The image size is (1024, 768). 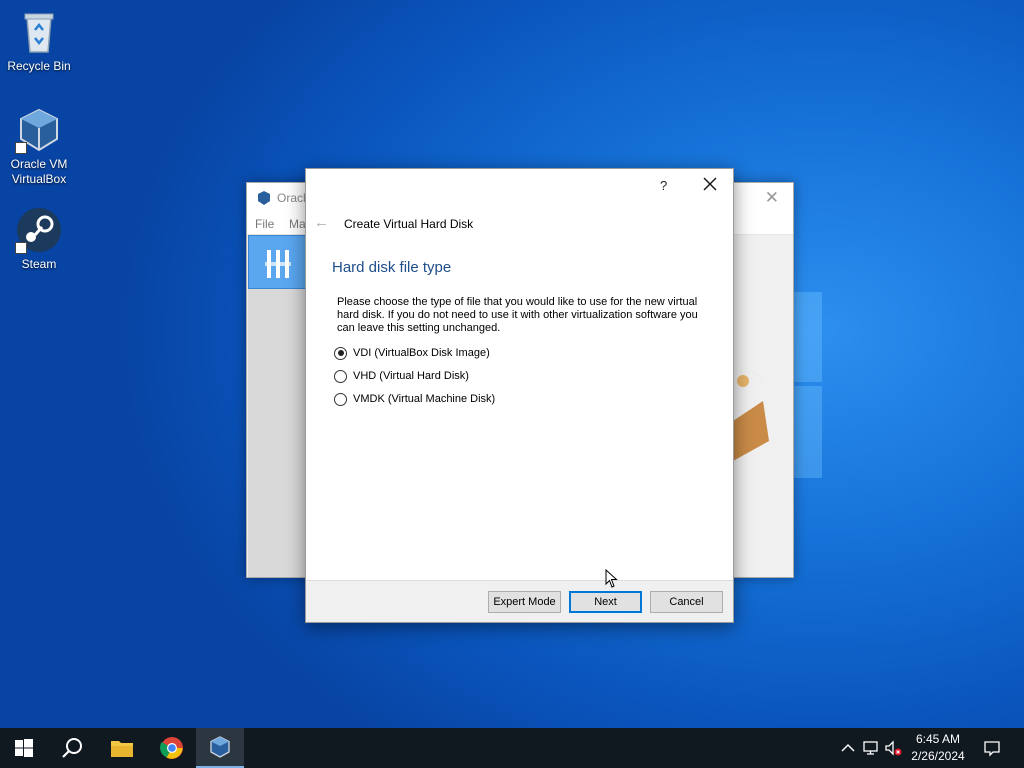 What do you see at coordinates (39, 230) in the screenshot?
I see `steam-icon` at bounding box center [39, 230].